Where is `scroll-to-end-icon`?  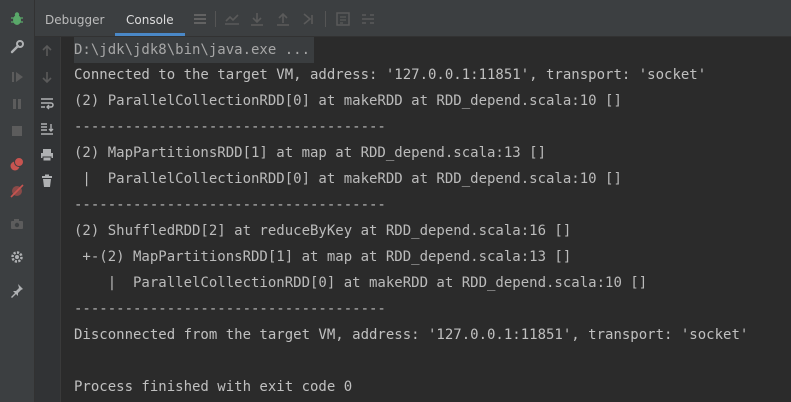
scroll-to-end-icon is located at coordinates (47, 129).